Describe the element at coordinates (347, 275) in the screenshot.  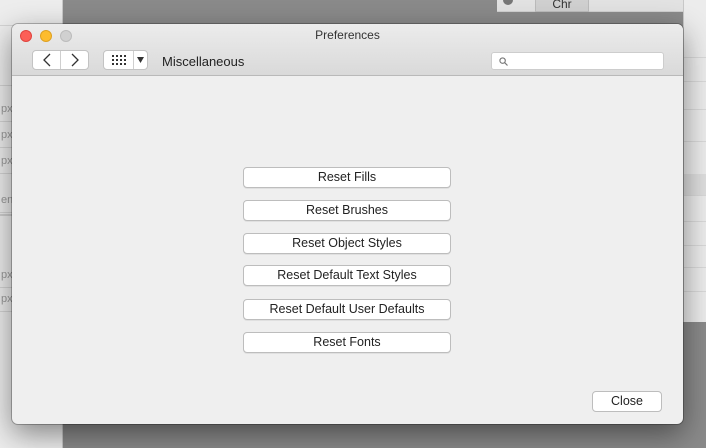
I see `reset-default-text-styles-button: Reset Default Text Styles` at that location.